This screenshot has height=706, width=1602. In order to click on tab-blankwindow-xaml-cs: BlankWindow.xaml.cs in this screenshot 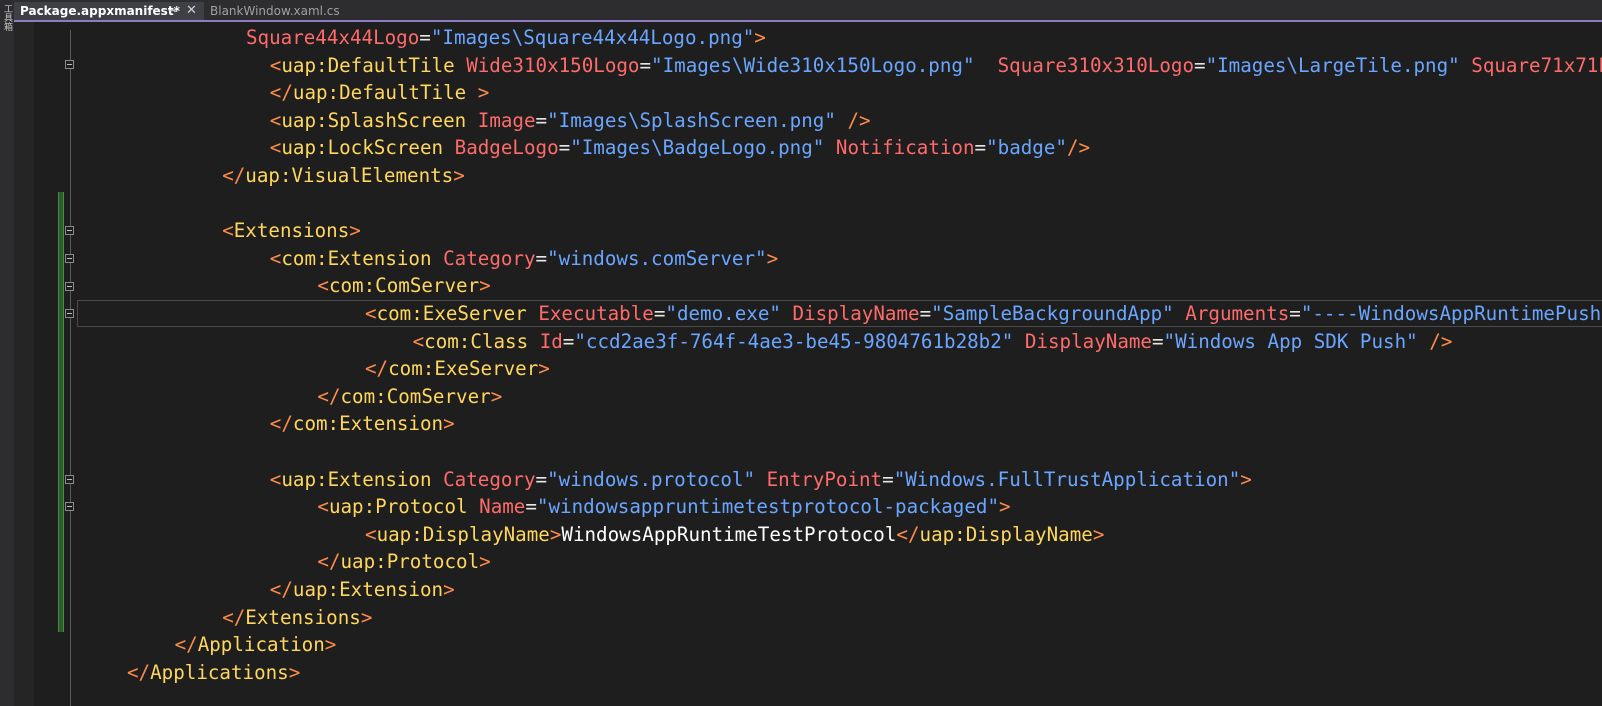, I will do `click(290, 11)`.